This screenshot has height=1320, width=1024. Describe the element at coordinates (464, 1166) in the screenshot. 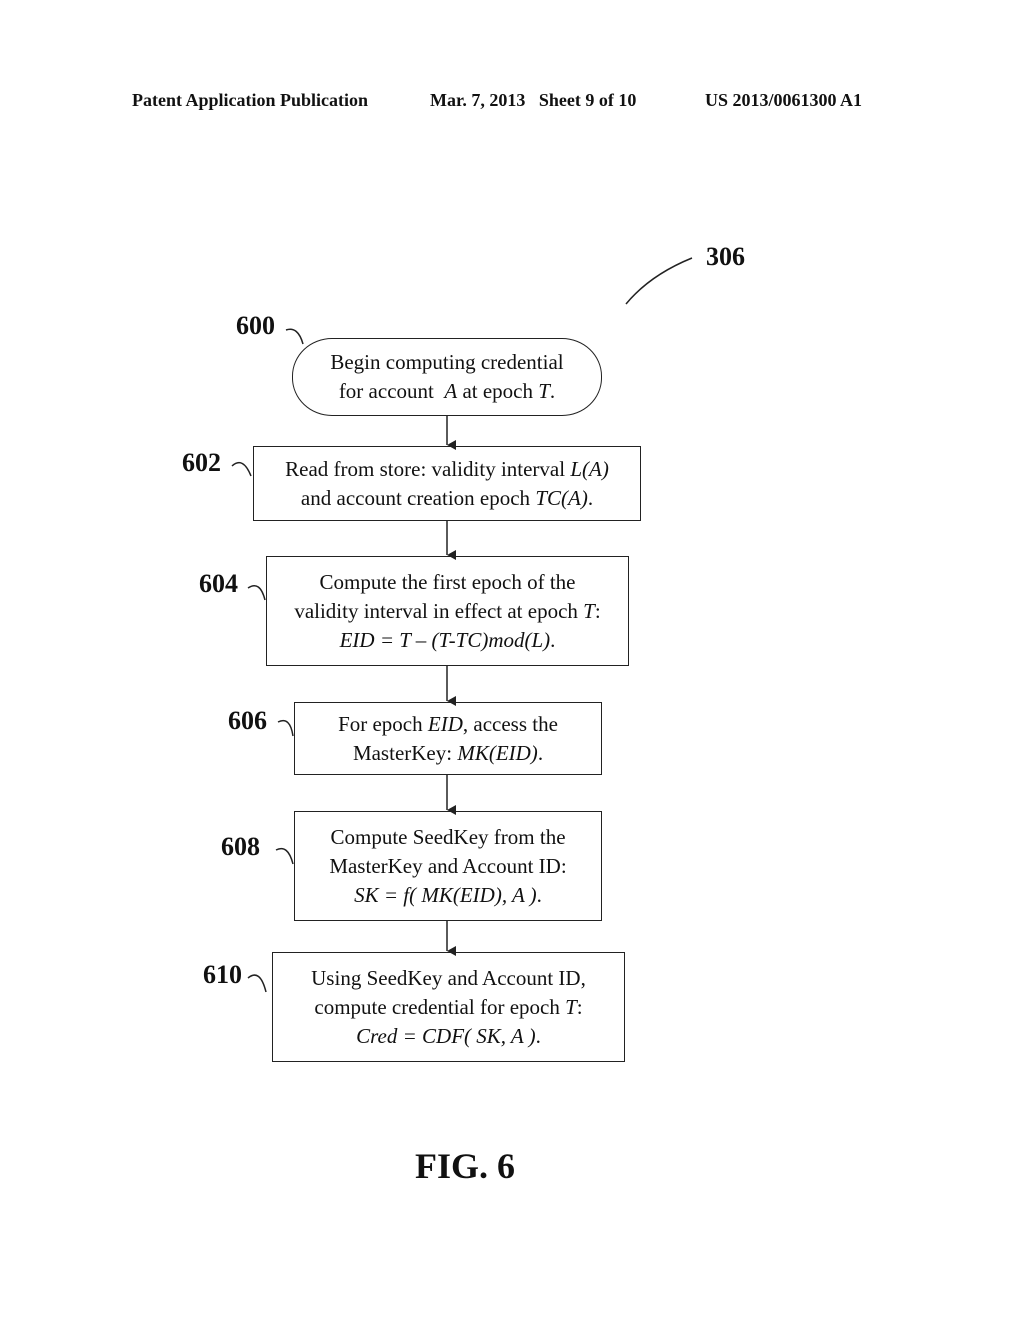

I see `figure-caption: FIG. 6` at that location.